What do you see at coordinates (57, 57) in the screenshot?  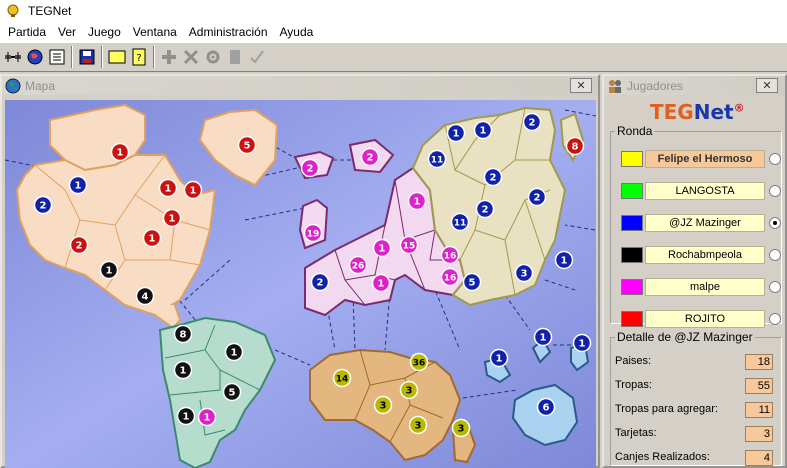 I see `list-button` at bounding box center [57, 57].